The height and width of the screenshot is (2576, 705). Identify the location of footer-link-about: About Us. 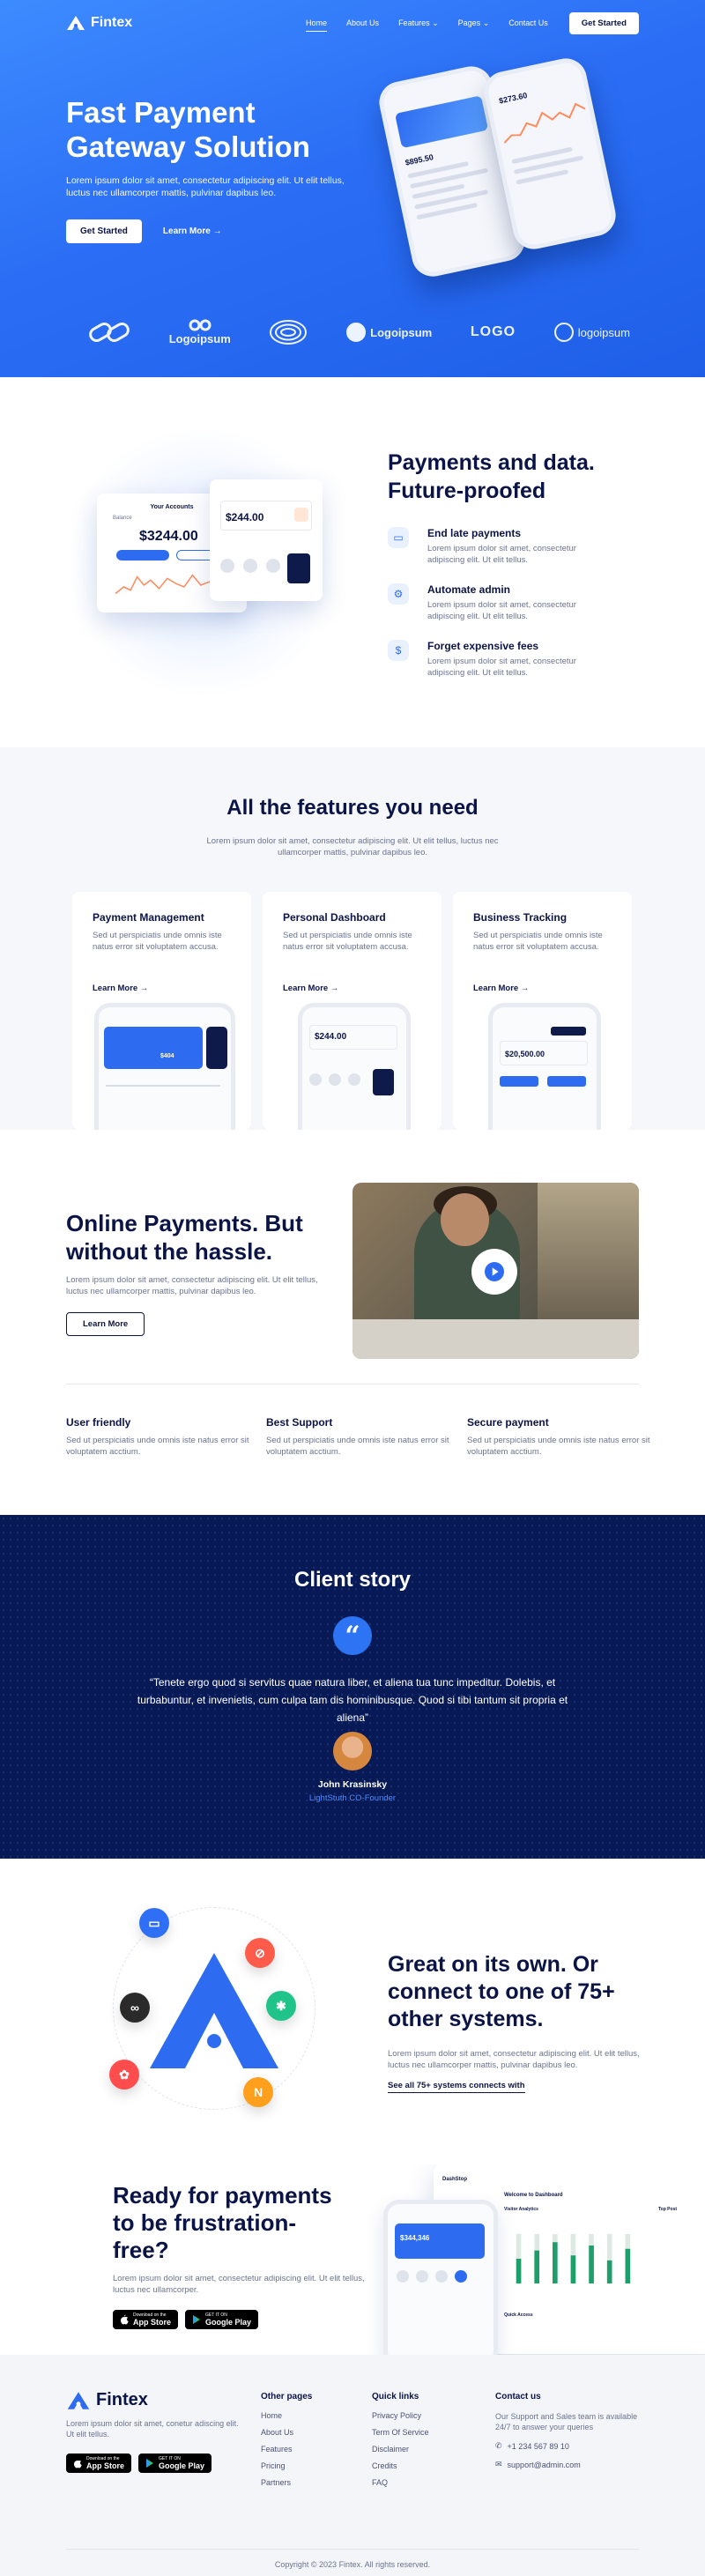
(287, 2432).